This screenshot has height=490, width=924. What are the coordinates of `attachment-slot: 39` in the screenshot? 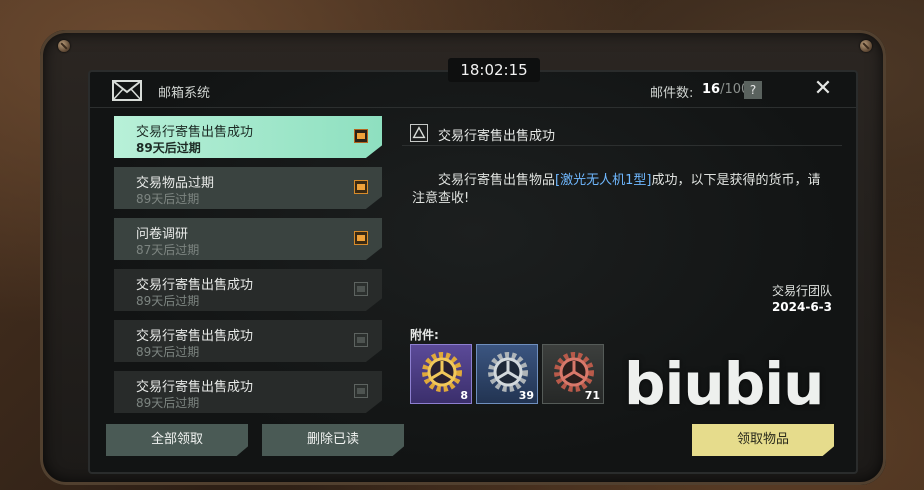 It's located at (507, 374).